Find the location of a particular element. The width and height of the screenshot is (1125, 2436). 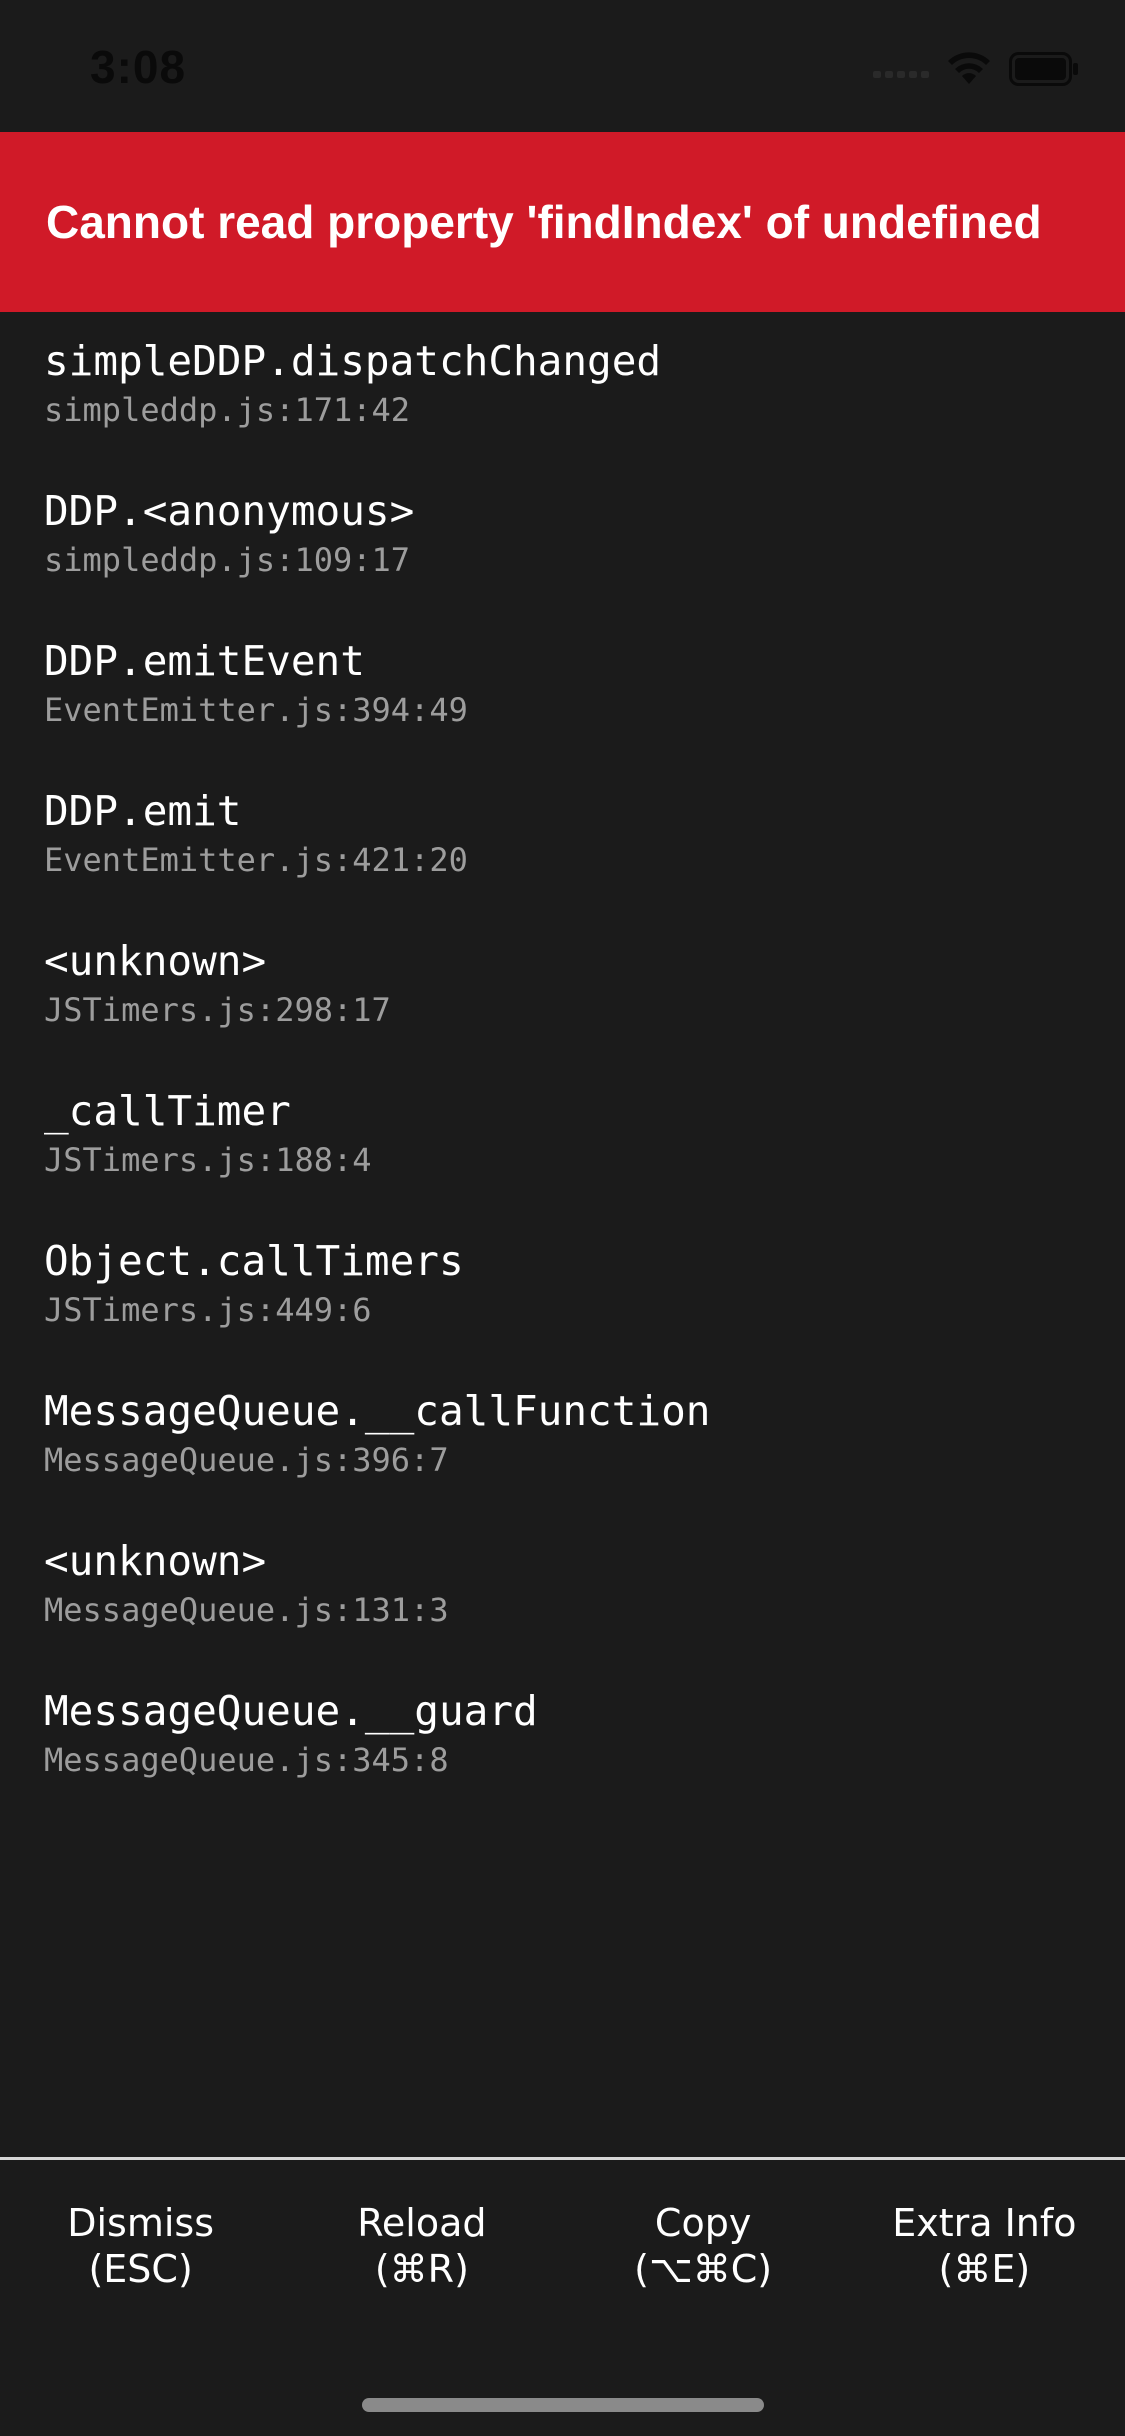

extra-info-shortcut: (⌘E) is located at coordinates (984, 2269).